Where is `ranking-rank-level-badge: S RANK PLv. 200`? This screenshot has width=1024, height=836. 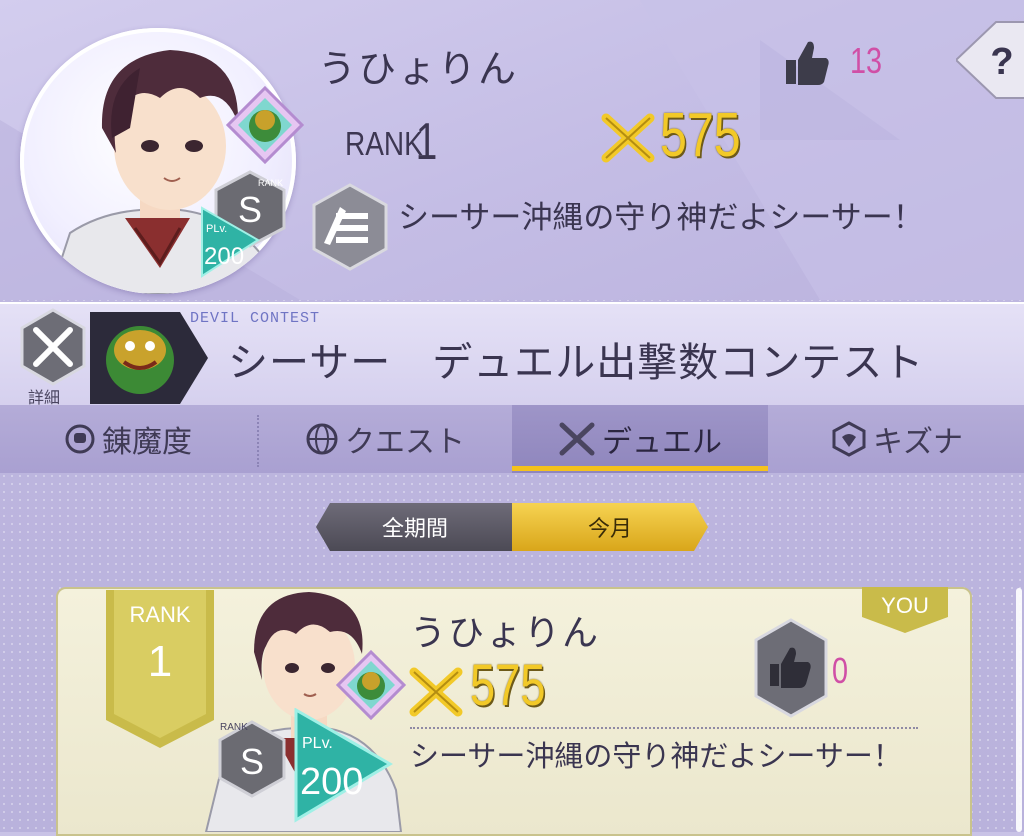
ranking-rank-level-badge: S RANK PLv. 200 is located at coordinates (305, 765).